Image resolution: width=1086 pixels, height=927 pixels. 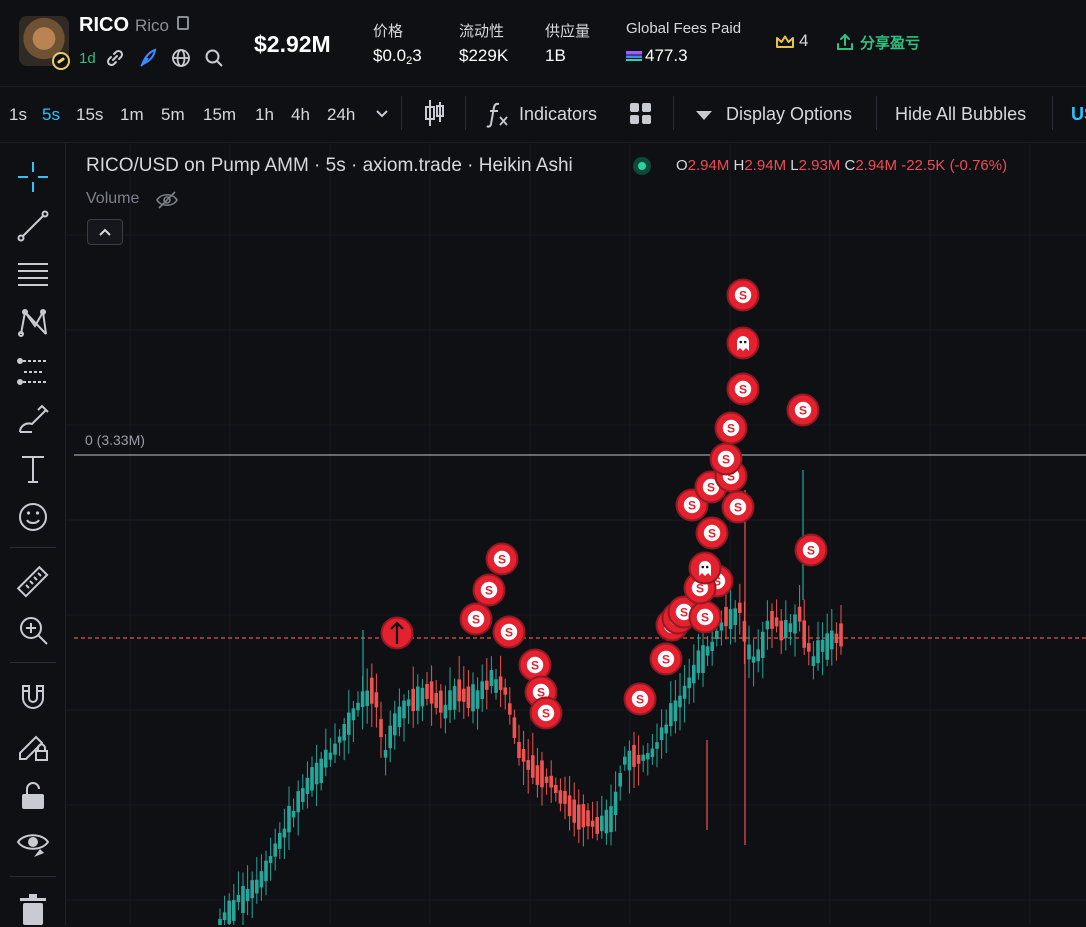 What do you see at coordinates (219, 115) in the screenshot?
I see `timeframe-15m: 15m` at bounding box center [219, 115].